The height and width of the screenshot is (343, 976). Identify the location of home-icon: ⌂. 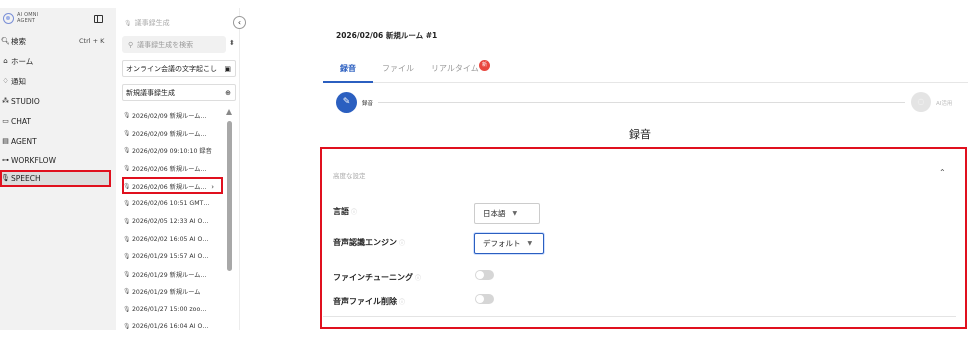
(5, 61).